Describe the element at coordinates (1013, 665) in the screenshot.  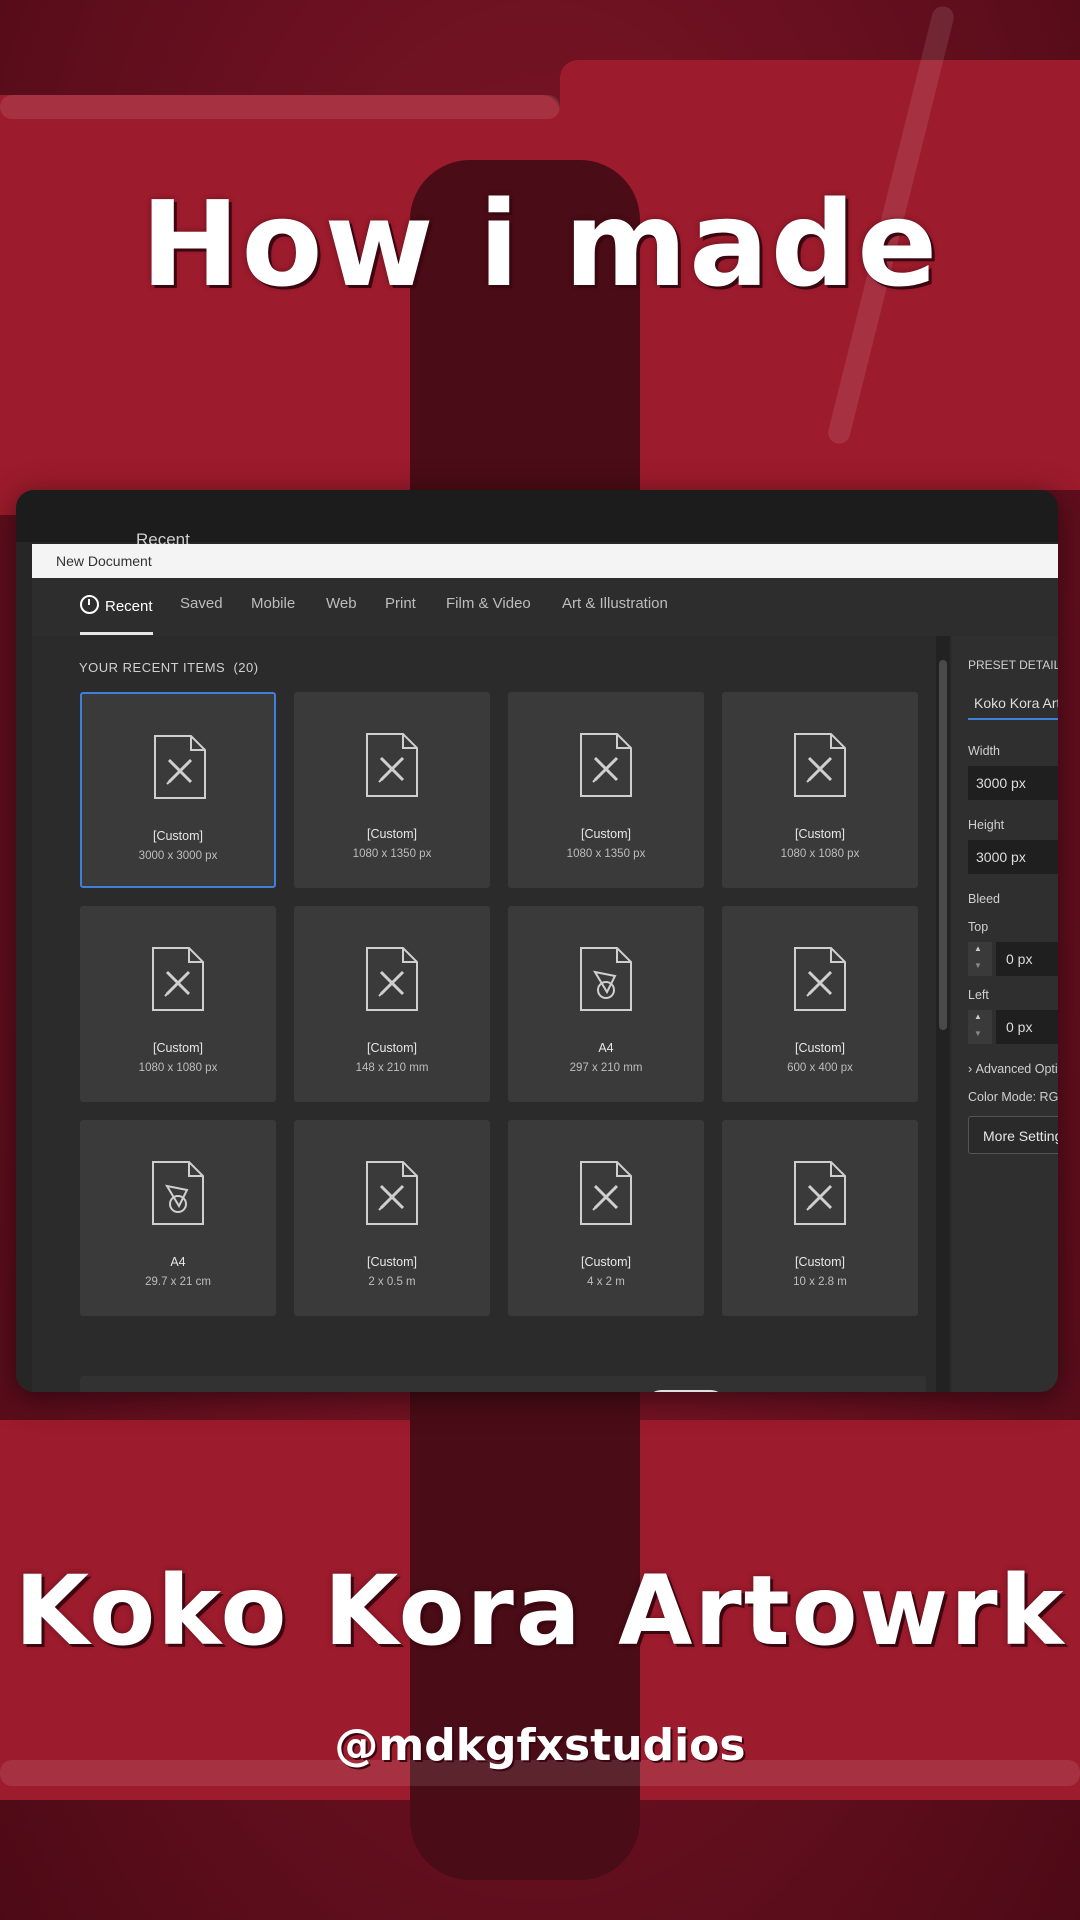
I see `preset-details-title: PRESET DETAILS` at that location.